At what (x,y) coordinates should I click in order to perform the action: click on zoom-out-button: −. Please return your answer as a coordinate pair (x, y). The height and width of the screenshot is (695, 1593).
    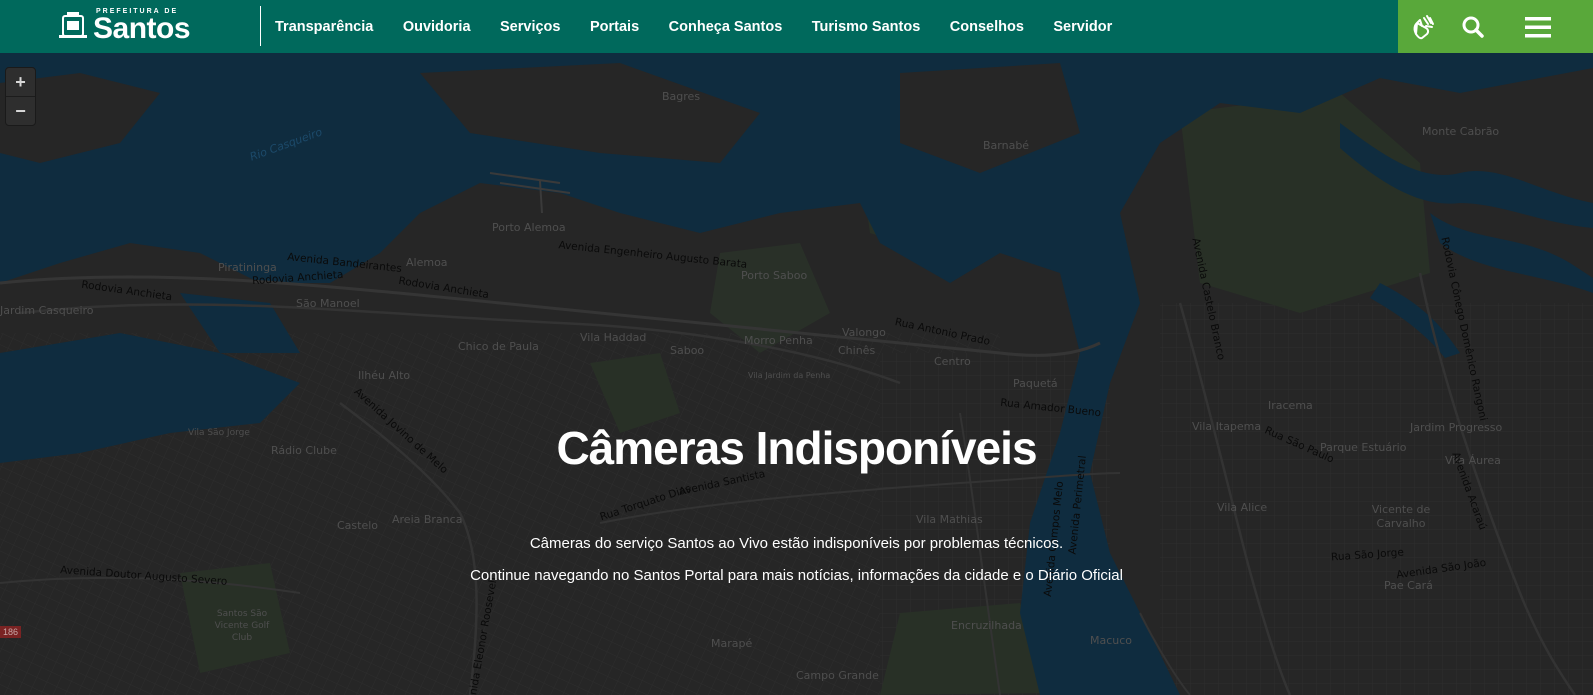
    Looking at the image, I should click on (20, 110).